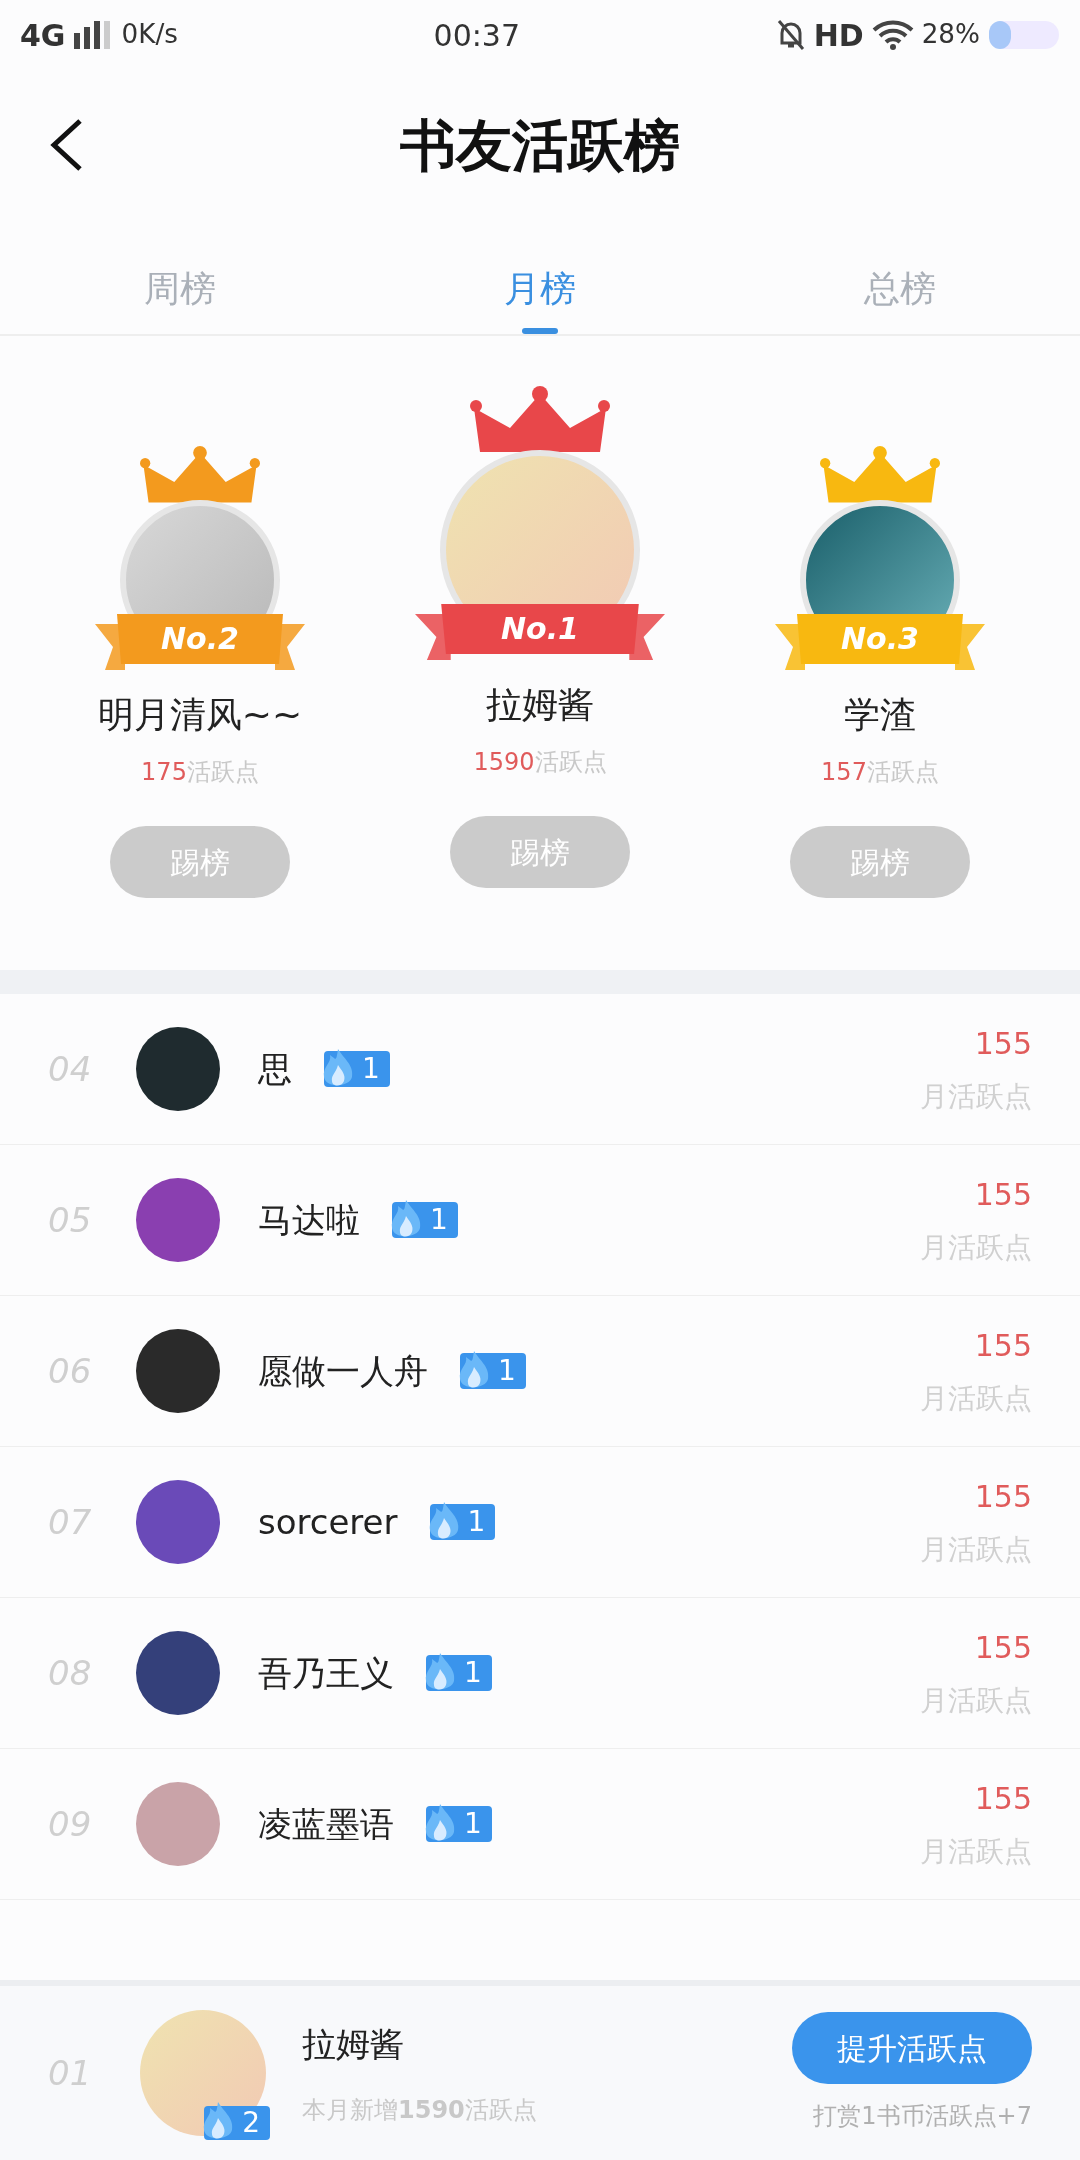  Describe the element at coordinates (922, 2116) in the screenshot. I see `reward-hint: 打赏1书币活跃点+7` at that location.